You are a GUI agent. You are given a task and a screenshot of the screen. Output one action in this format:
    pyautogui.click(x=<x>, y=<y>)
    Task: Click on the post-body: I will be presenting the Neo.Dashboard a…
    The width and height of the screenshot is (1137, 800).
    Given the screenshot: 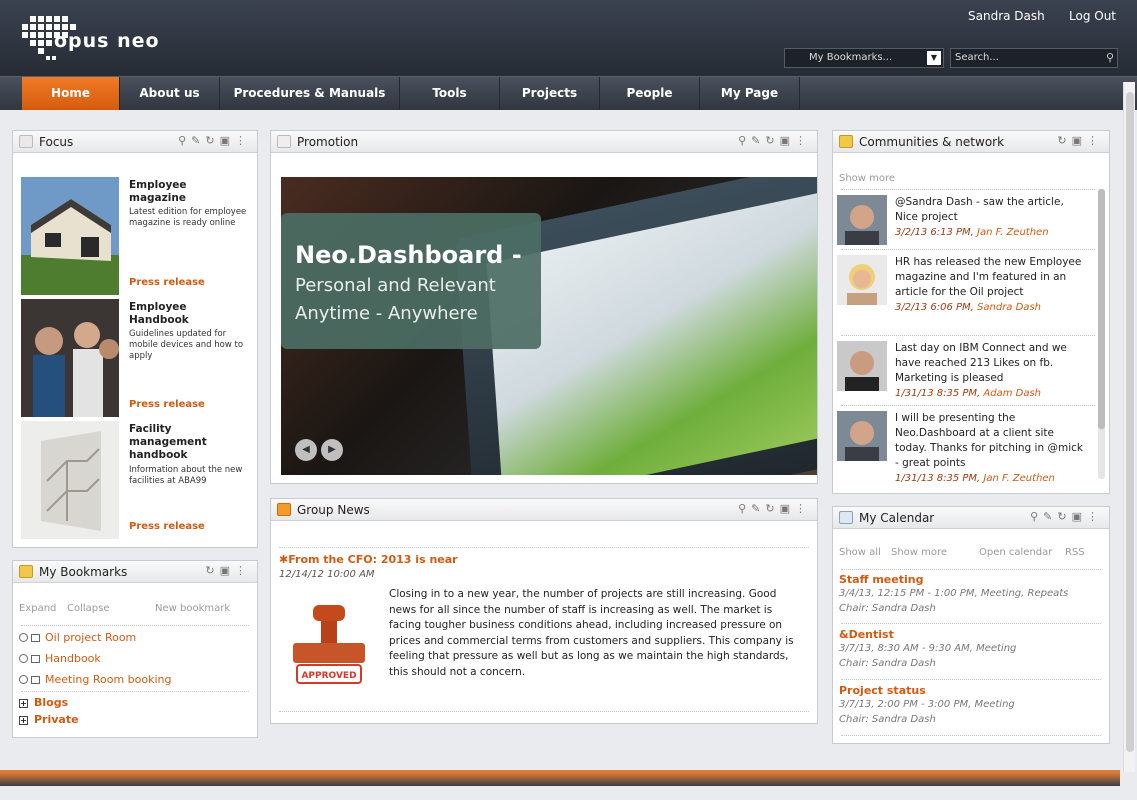 What is the action you would take?
    pyautogui.click(x=992, y=448)
    